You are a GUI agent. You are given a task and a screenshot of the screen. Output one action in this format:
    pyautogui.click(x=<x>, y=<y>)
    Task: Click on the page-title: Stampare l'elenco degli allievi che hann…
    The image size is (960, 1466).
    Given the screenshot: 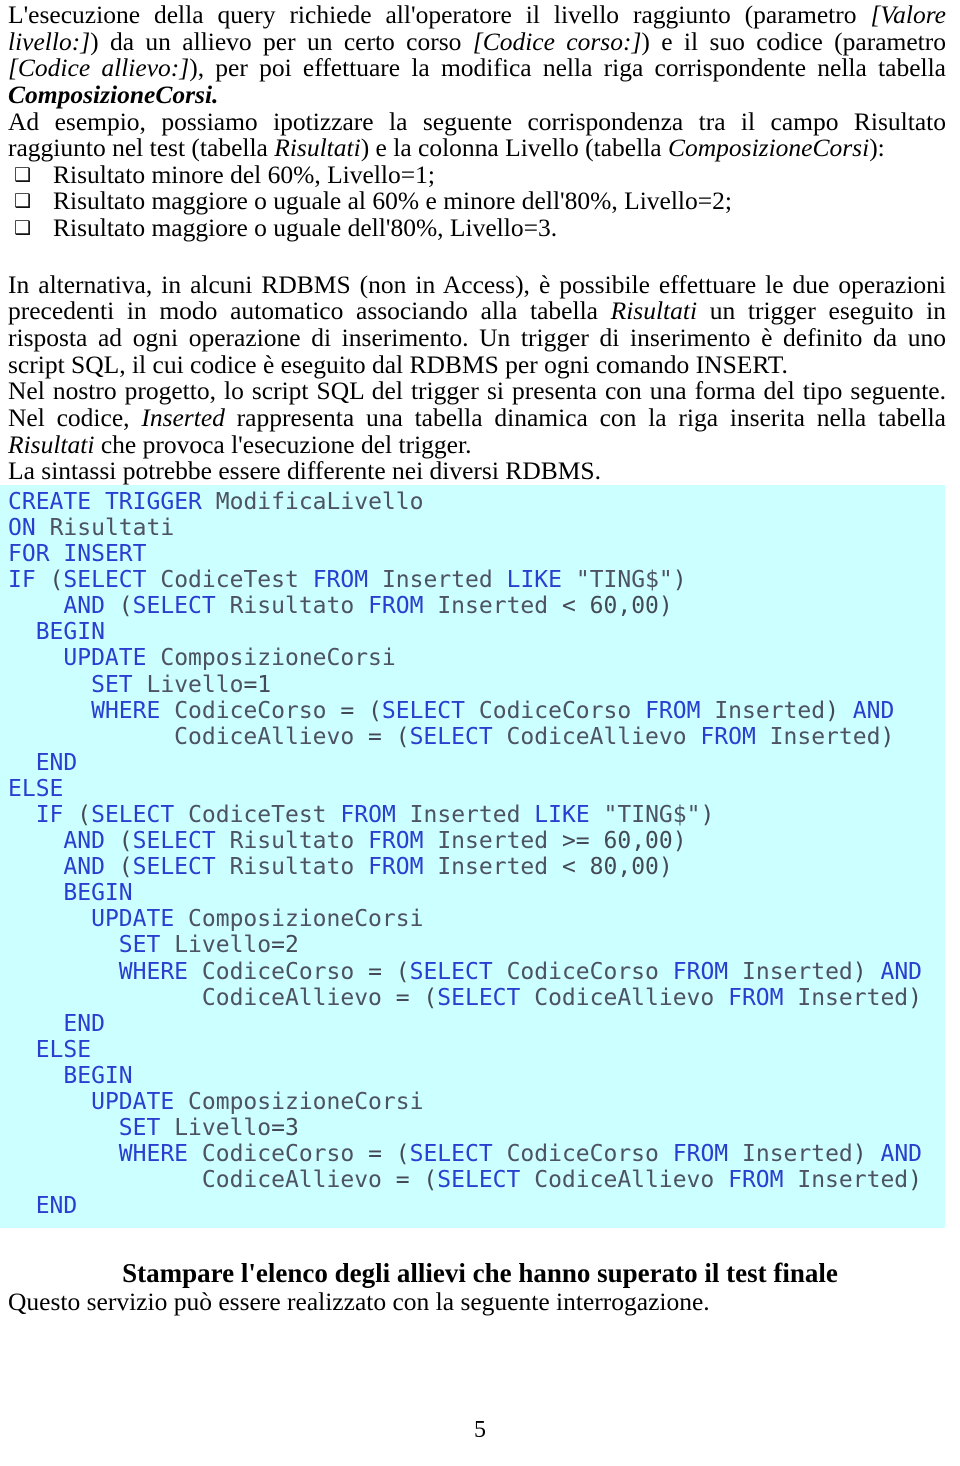 What is the action you would take?
    pyautogui.click(x=480, y=1272)
    